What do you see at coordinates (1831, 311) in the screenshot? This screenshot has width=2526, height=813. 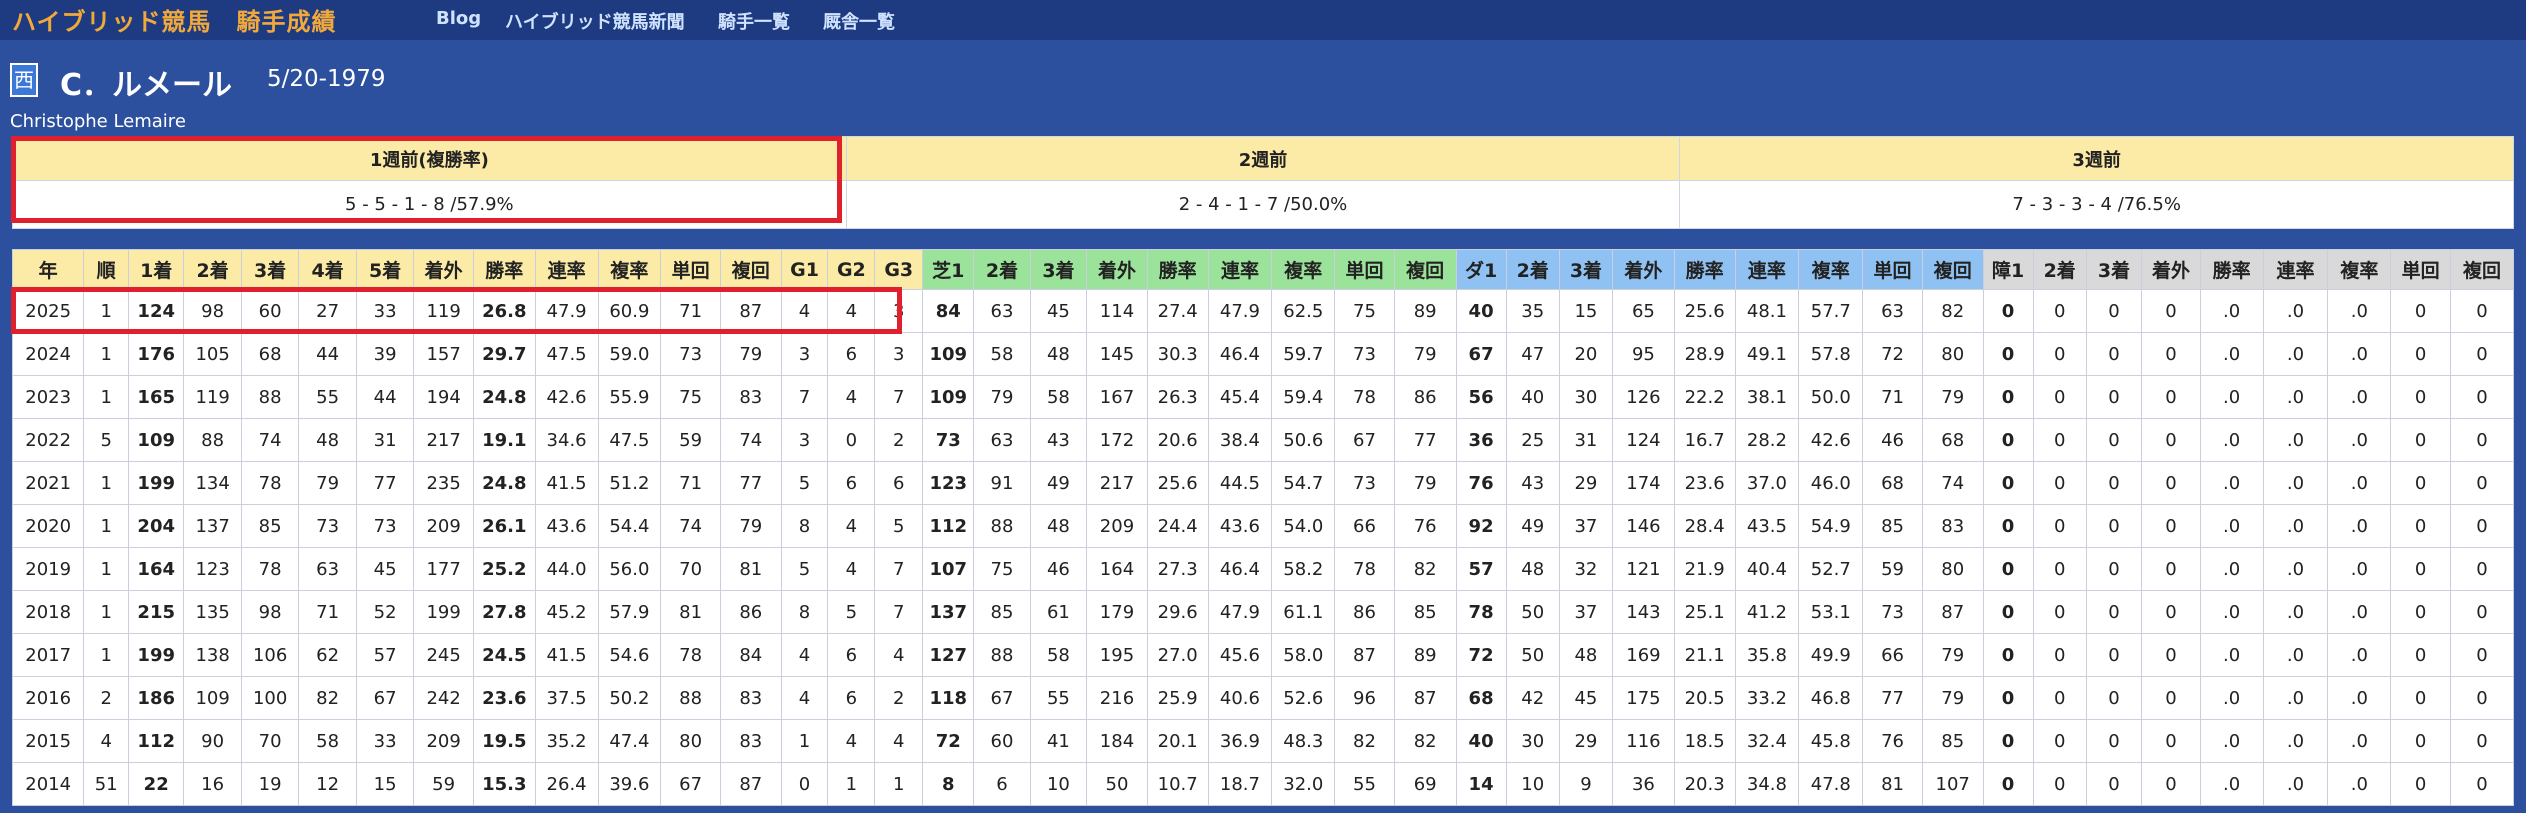 I see `stat-cell: 57.7` at bounding box center [1831, 311].